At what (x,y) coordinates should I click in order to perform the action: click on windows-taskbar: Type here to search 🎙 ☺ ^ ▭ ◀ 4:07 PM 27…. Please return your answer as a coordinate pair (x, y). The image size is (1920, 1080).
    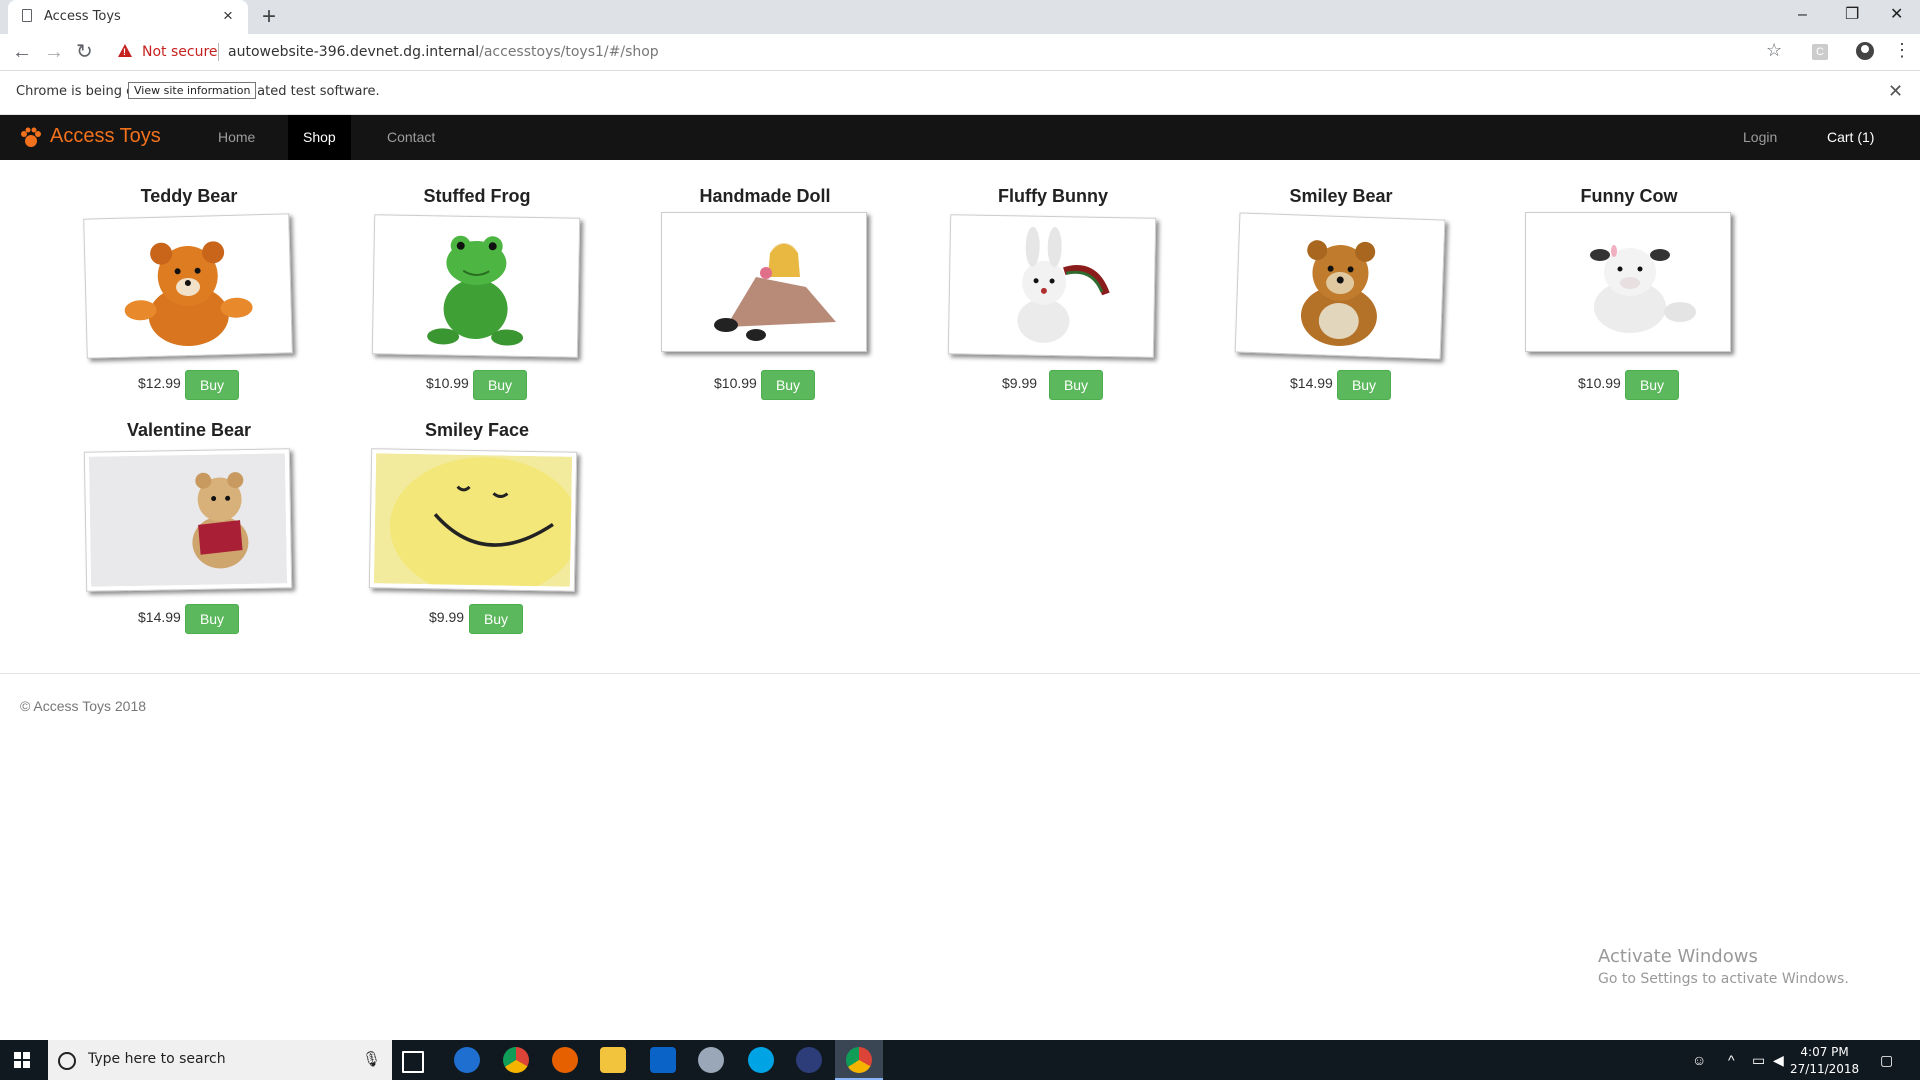
    Looking at the image, I should click on (960, 1060).